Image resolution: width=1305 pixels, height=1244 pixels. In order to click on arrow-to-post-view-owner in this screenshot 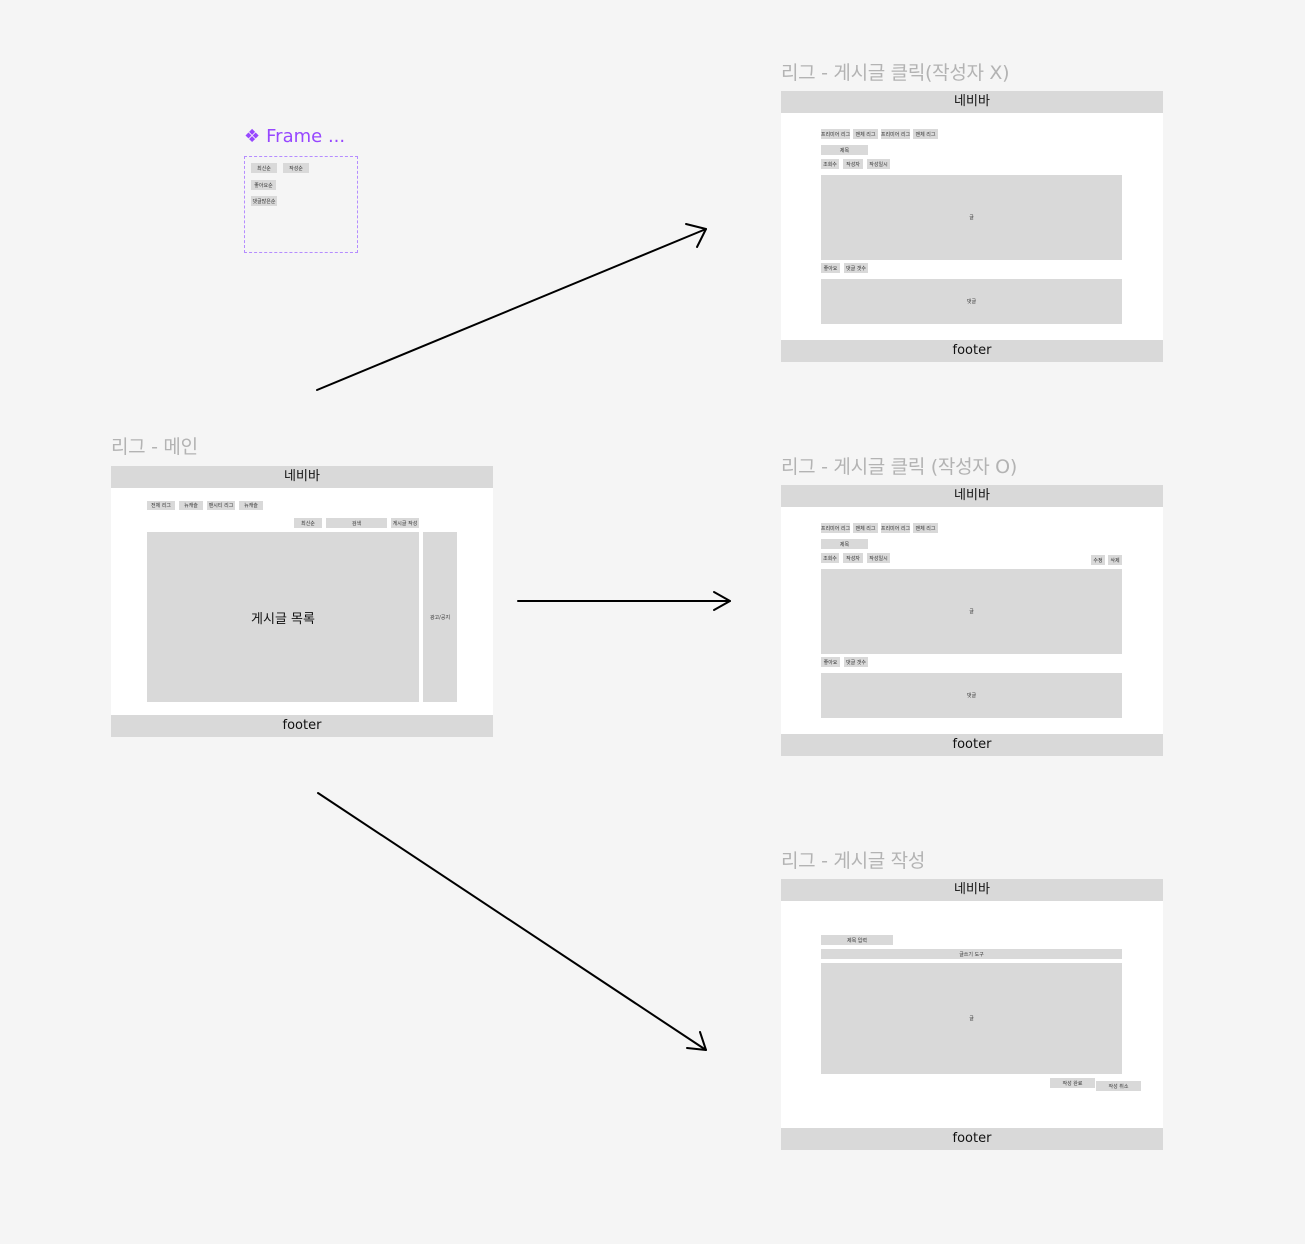, I will do `click(624, 601)`.